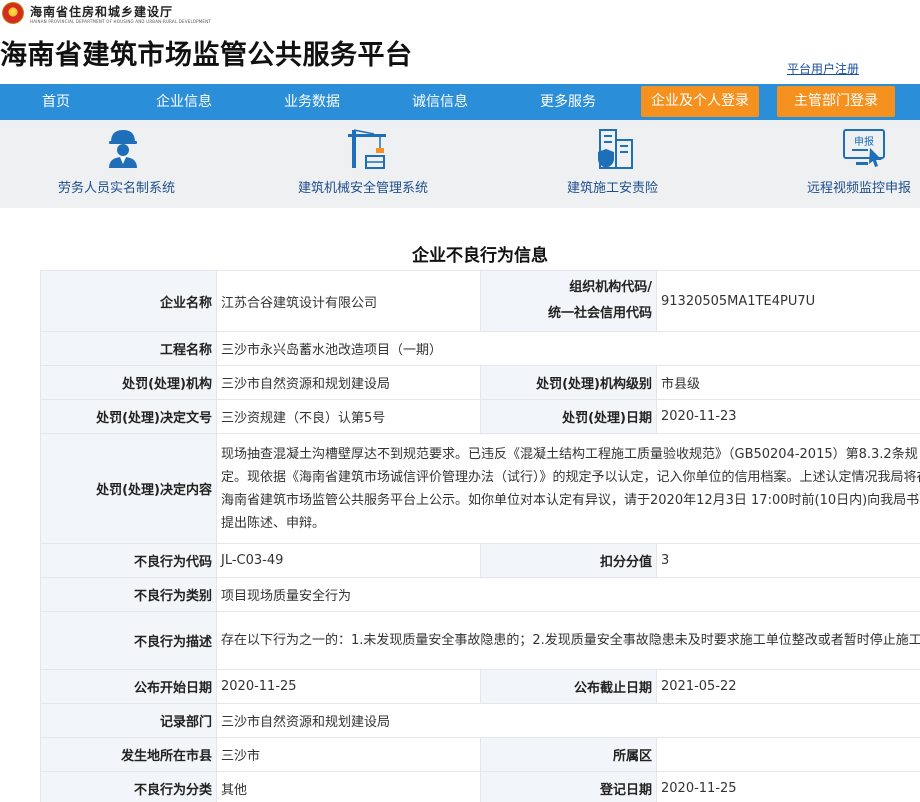  I want to click on publish-start-value: 2020-11-25, so click(348, 686).